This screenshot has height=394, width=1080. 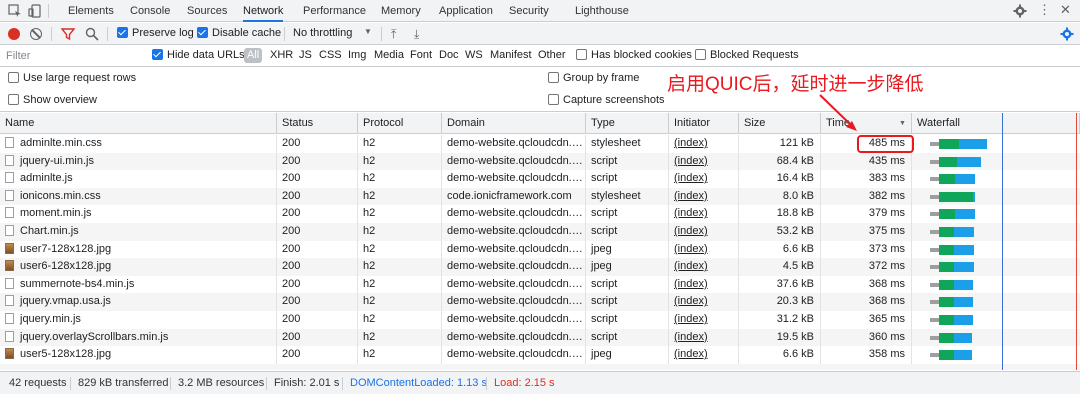 I want to click on cell-name: user5-128x128.jpg, so click(x=138, y=355).